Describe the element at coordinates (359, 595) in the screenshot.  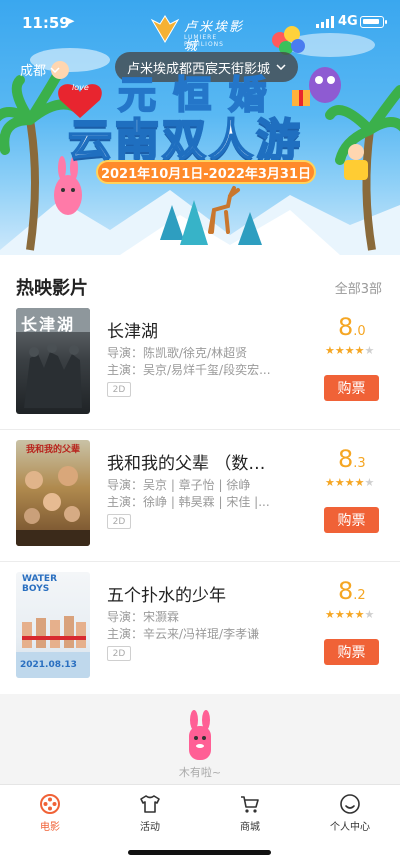
I see `score-decimal: .2` at that location.